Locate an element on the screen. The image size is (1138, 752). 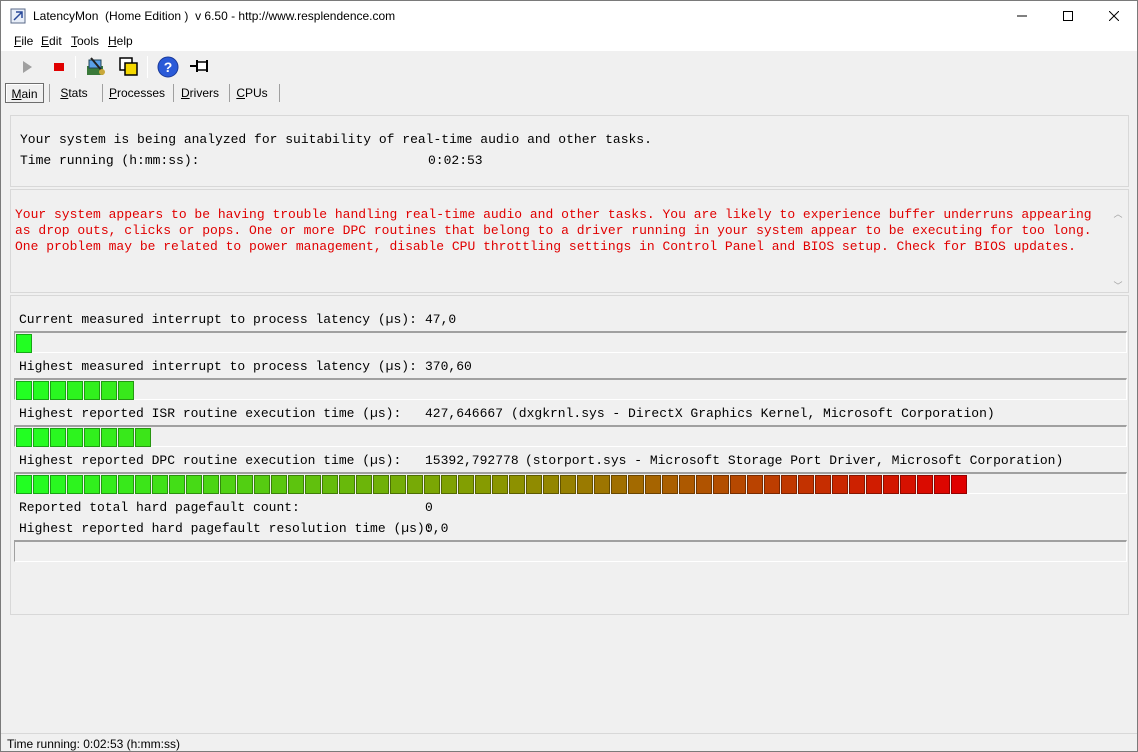
pagefault-time-value: 0,0 is located at coordinates (437, 528).